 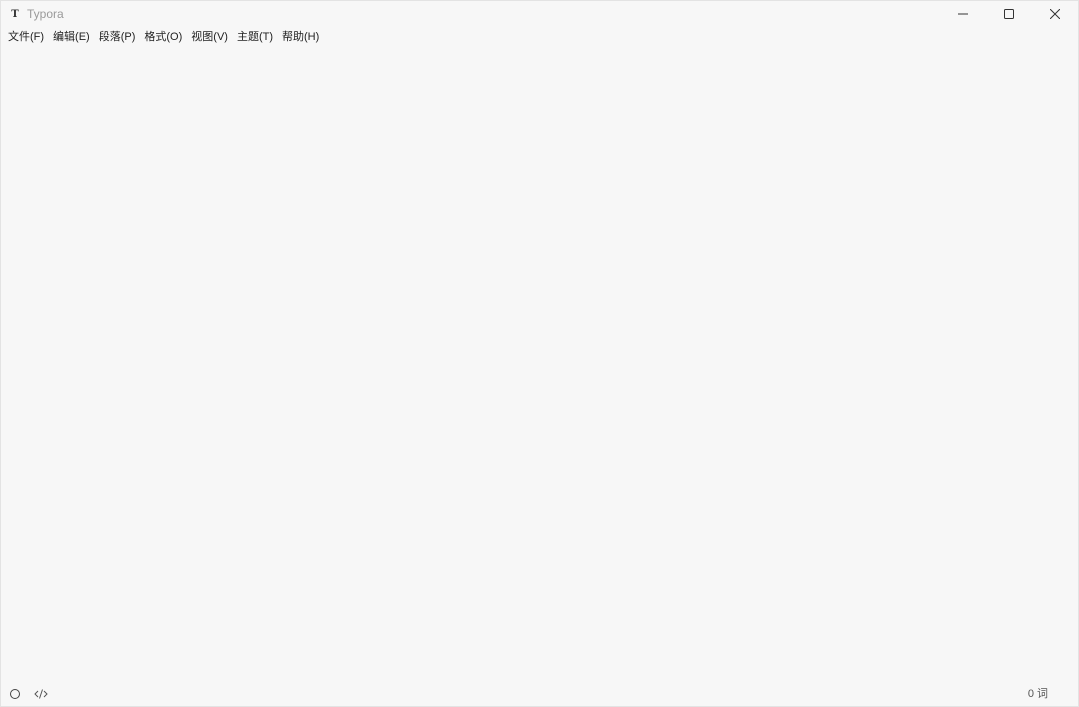 I want to click on maximize-icon, so click(x=1009, y=14).